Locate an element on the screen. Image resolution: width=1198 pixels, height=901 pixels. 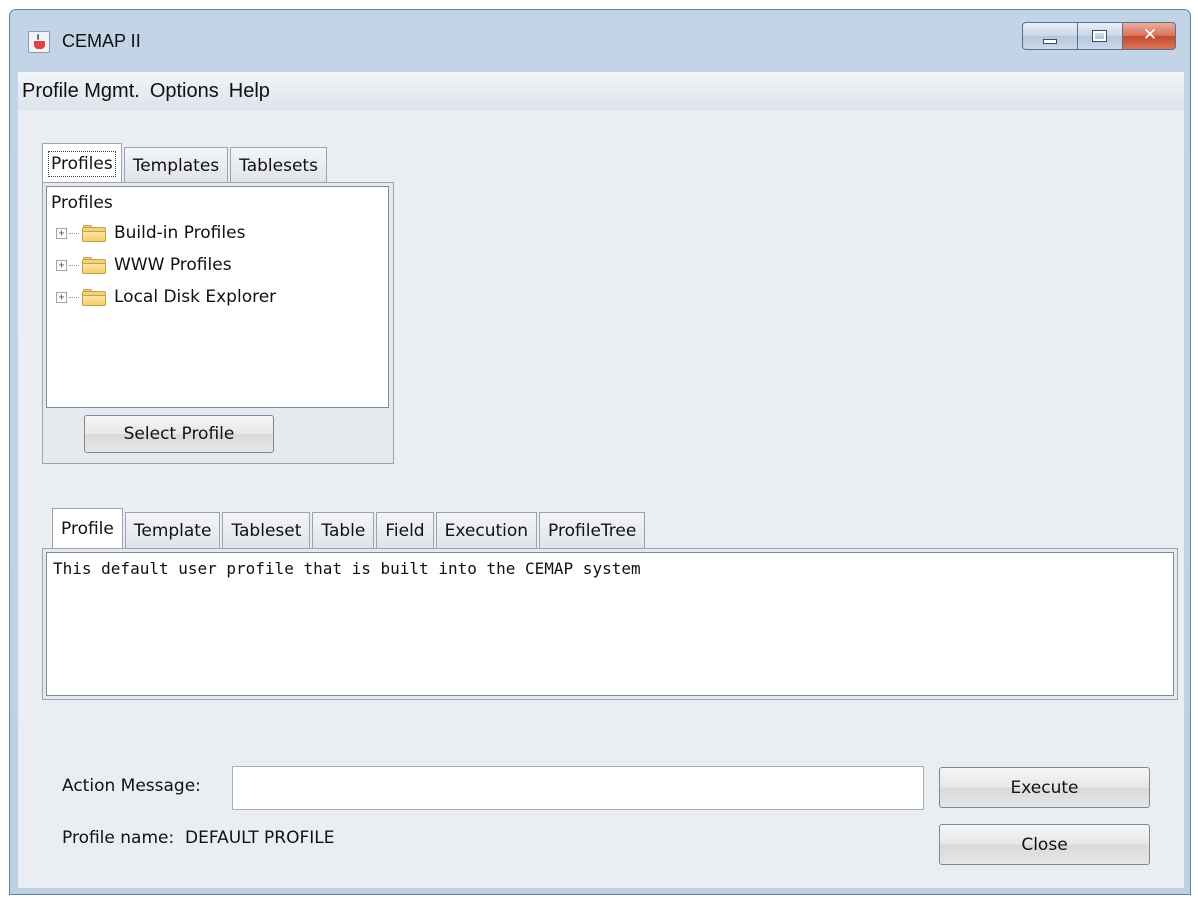
menu-help: Help is located at coordinates (251, 91).